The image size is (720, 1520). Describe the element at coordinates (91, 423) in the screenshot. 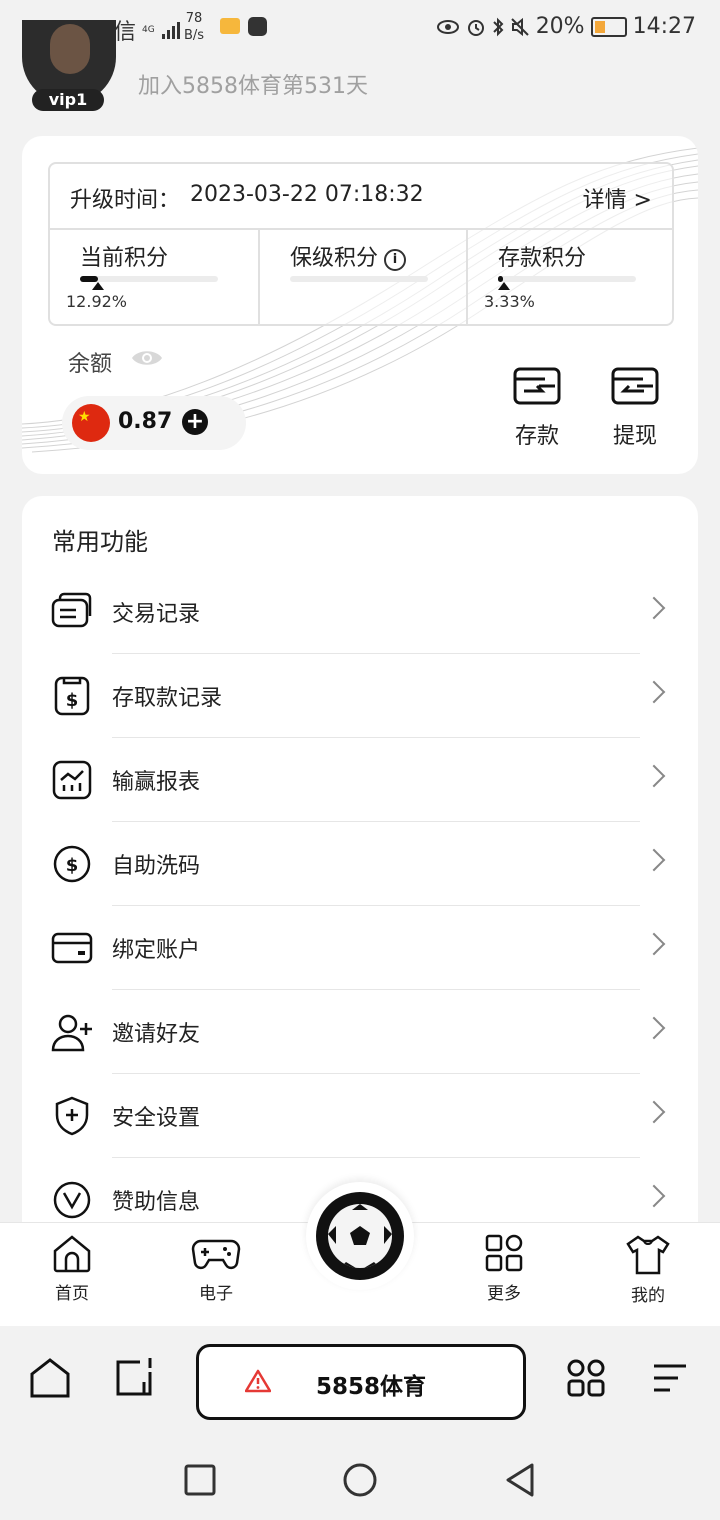

I see `china-flag-icon: ★` at that location.